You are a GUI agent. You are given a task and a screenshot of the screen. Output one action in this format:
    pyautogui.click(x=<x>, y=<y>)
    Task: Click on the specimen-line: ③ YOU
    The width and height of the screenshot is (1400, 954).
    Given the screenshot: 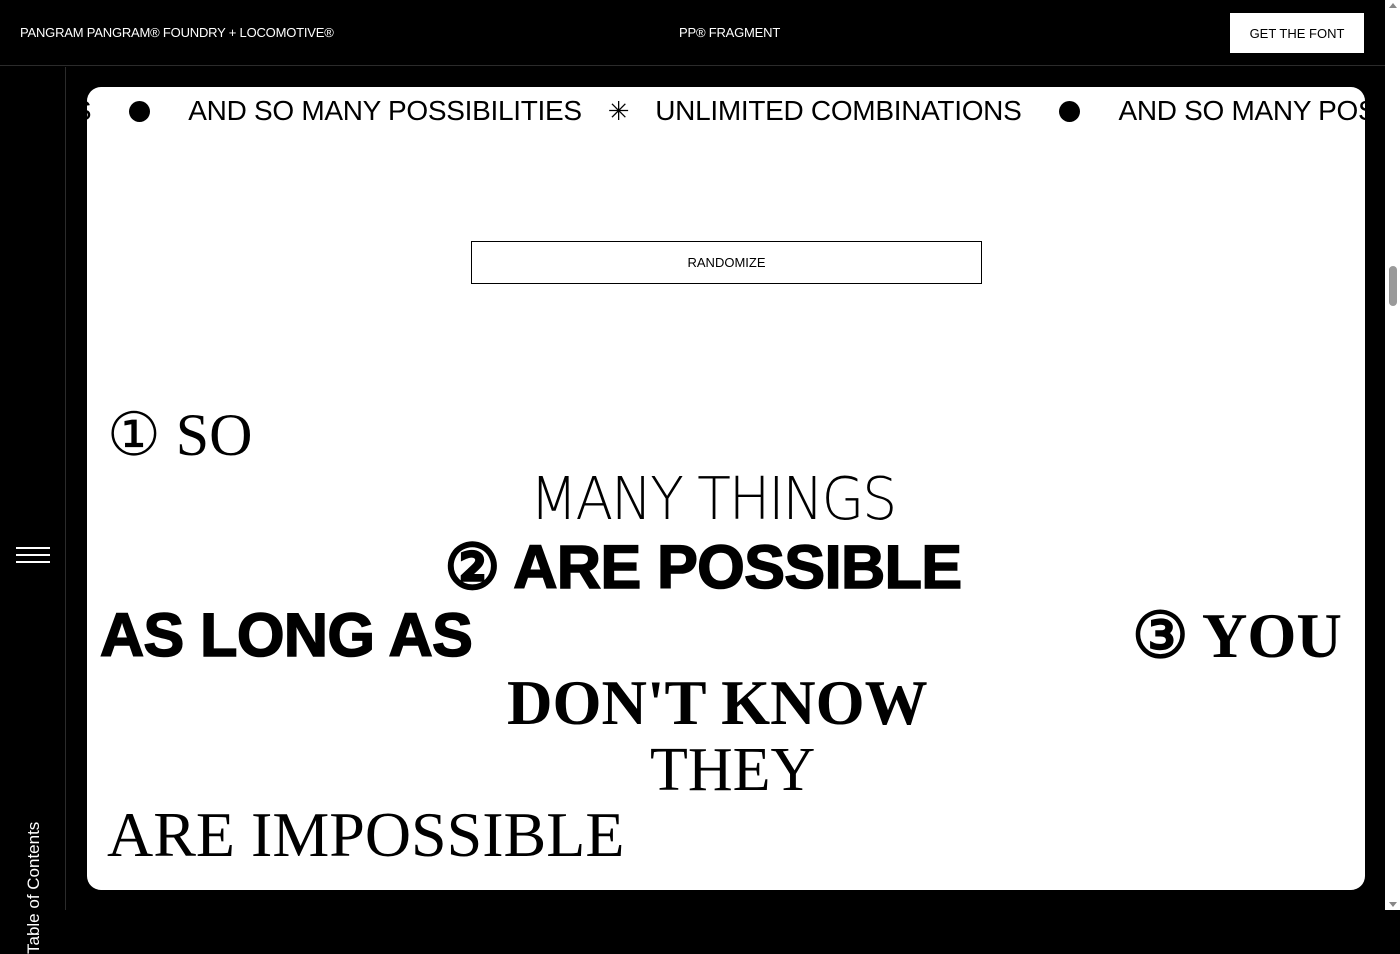 What is the action you would take?
    pyautogui.click(x=1237, y=636)
    